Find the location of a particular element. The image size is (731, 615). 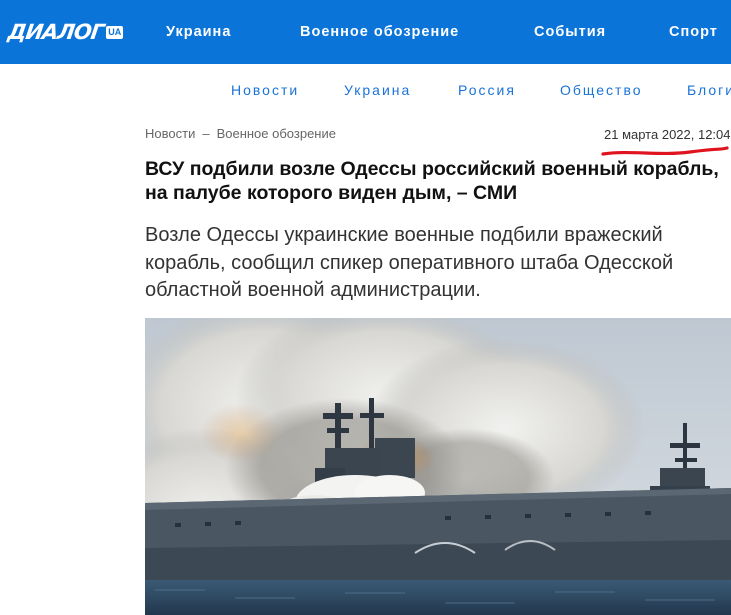

nav-item-events: События is located at coordinates (570, 32).